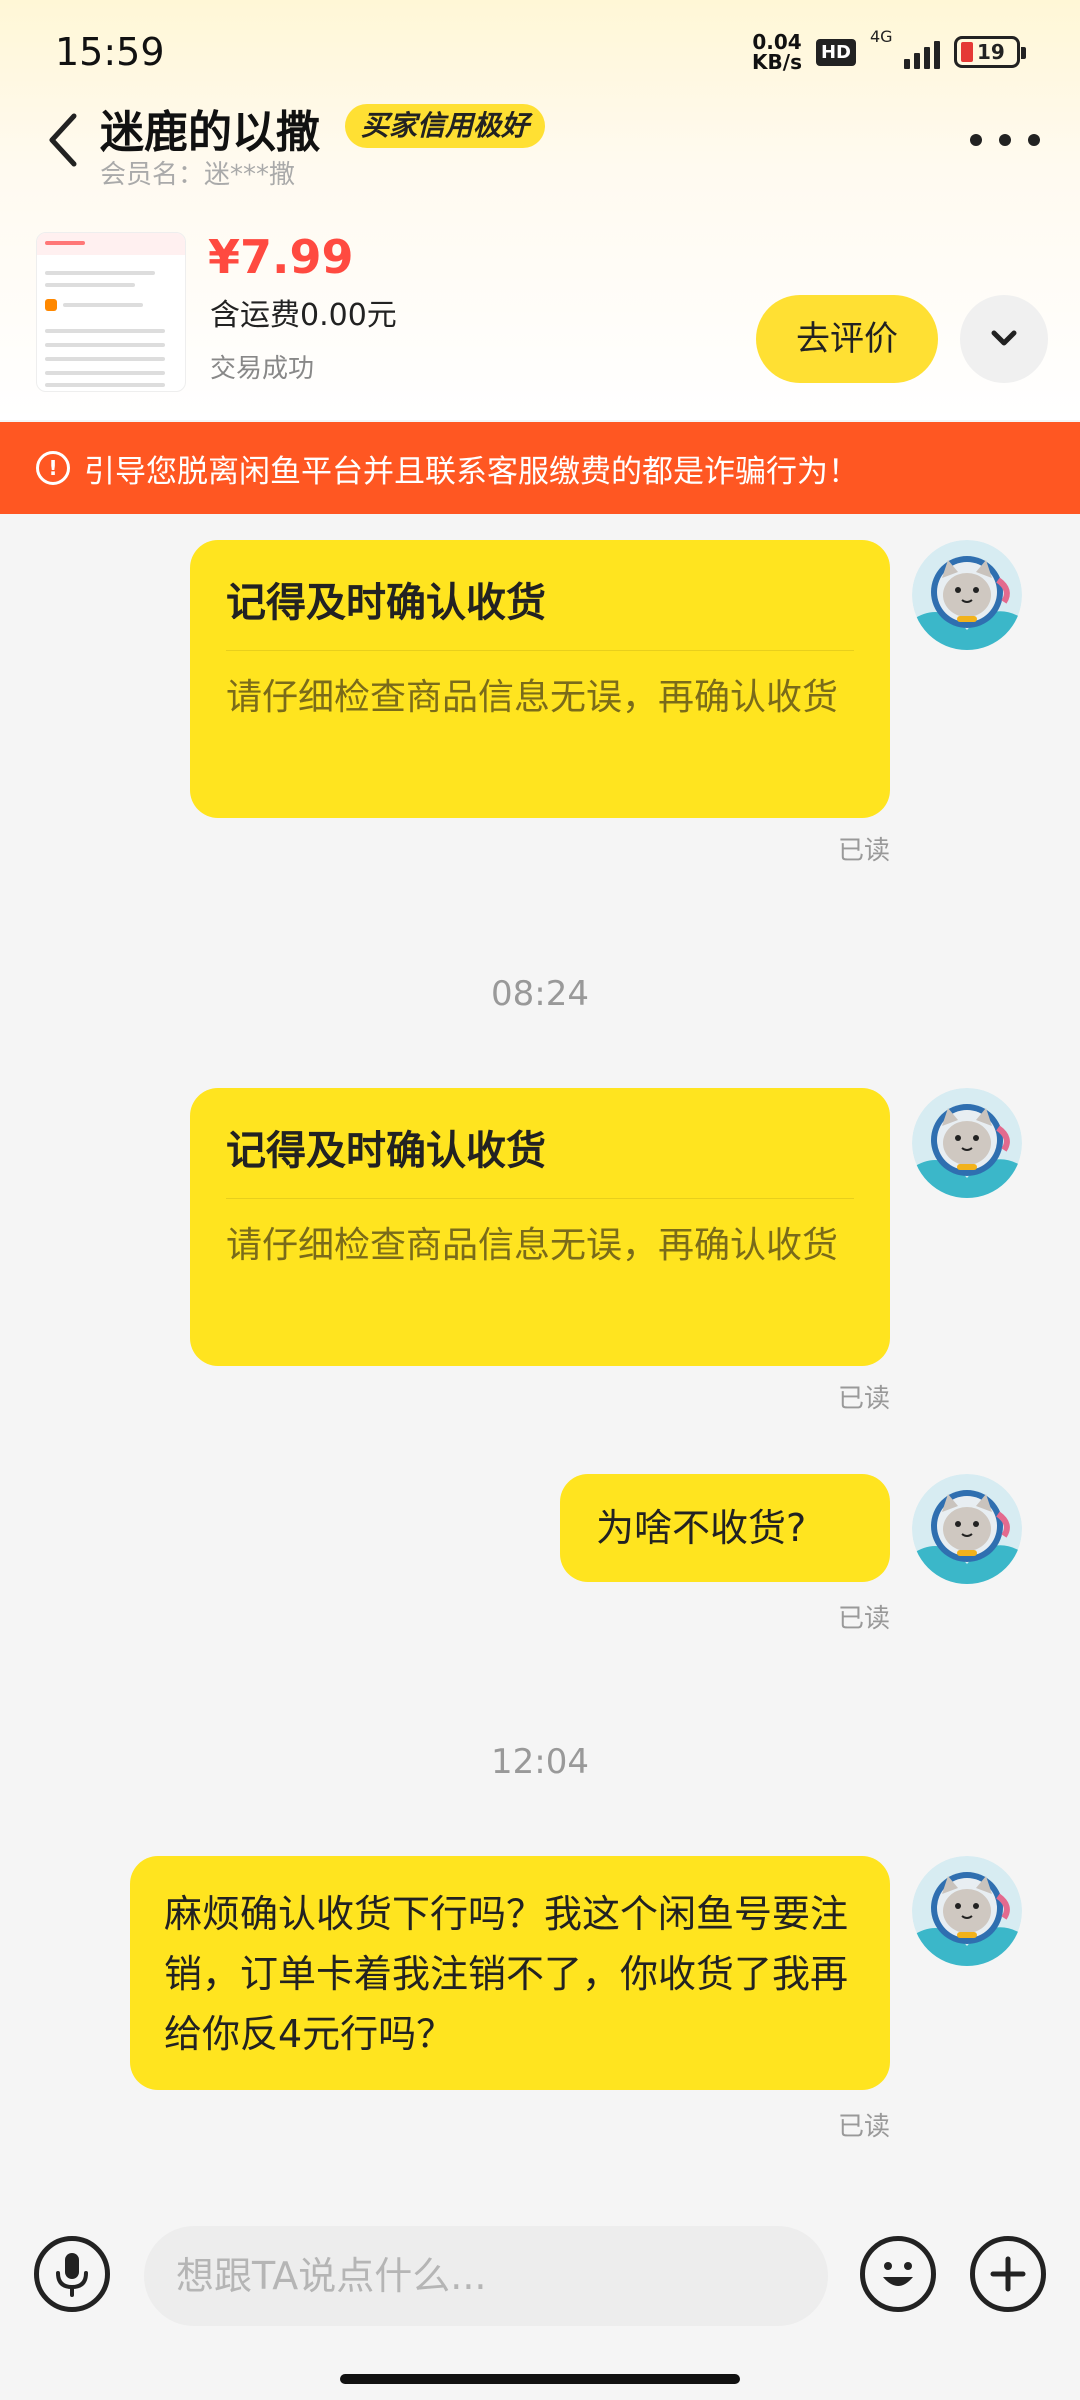 The height and width of the screenshot is (2400, 1080). I want to click on order-status: 交易成功, so click(262, 369).